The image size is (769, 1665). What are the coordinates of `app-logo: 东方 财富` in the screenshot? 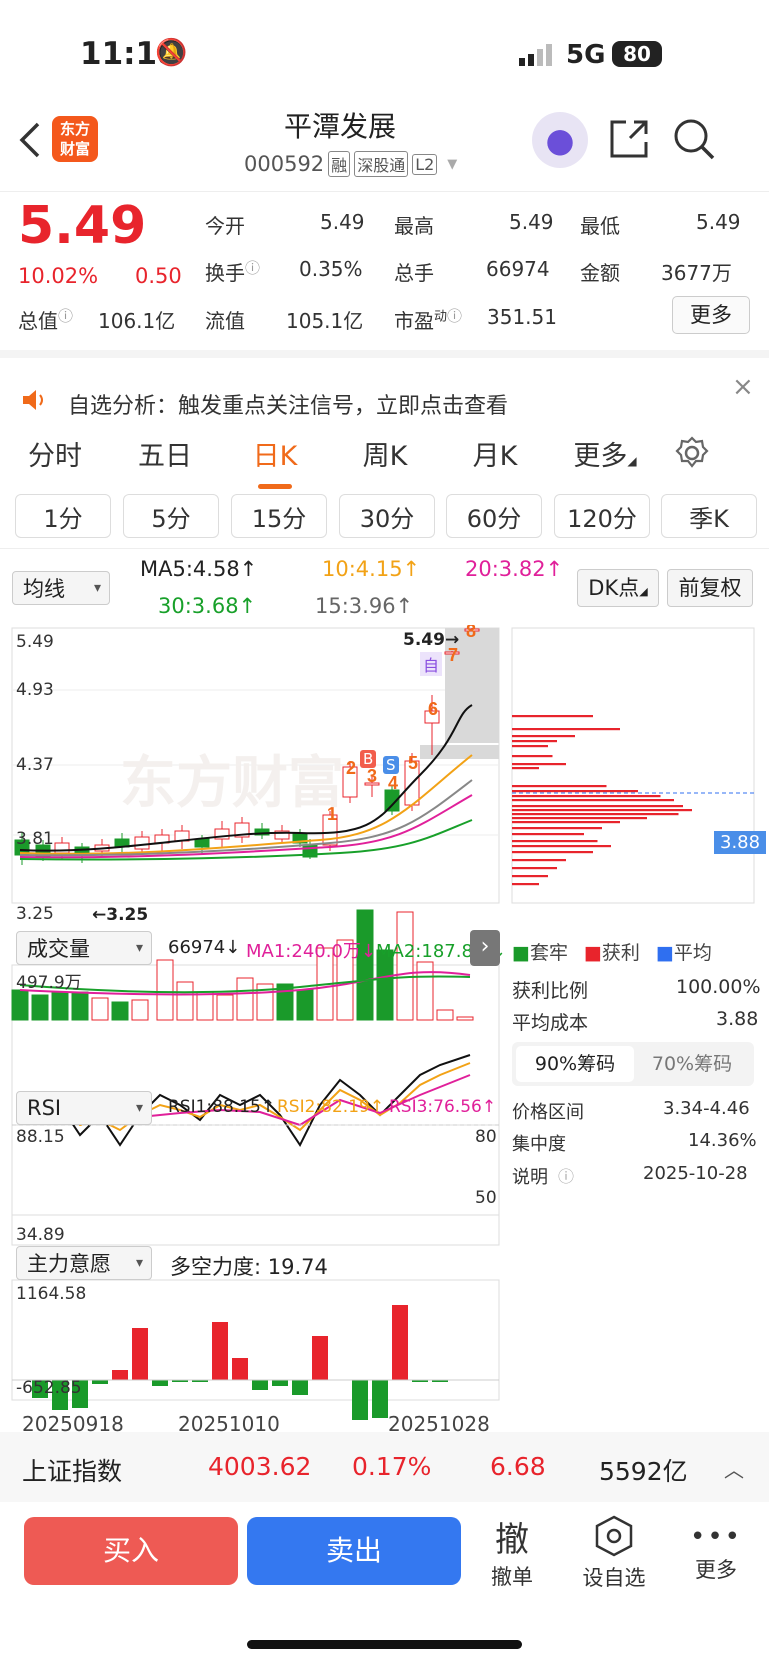 It's located at (75, 139).